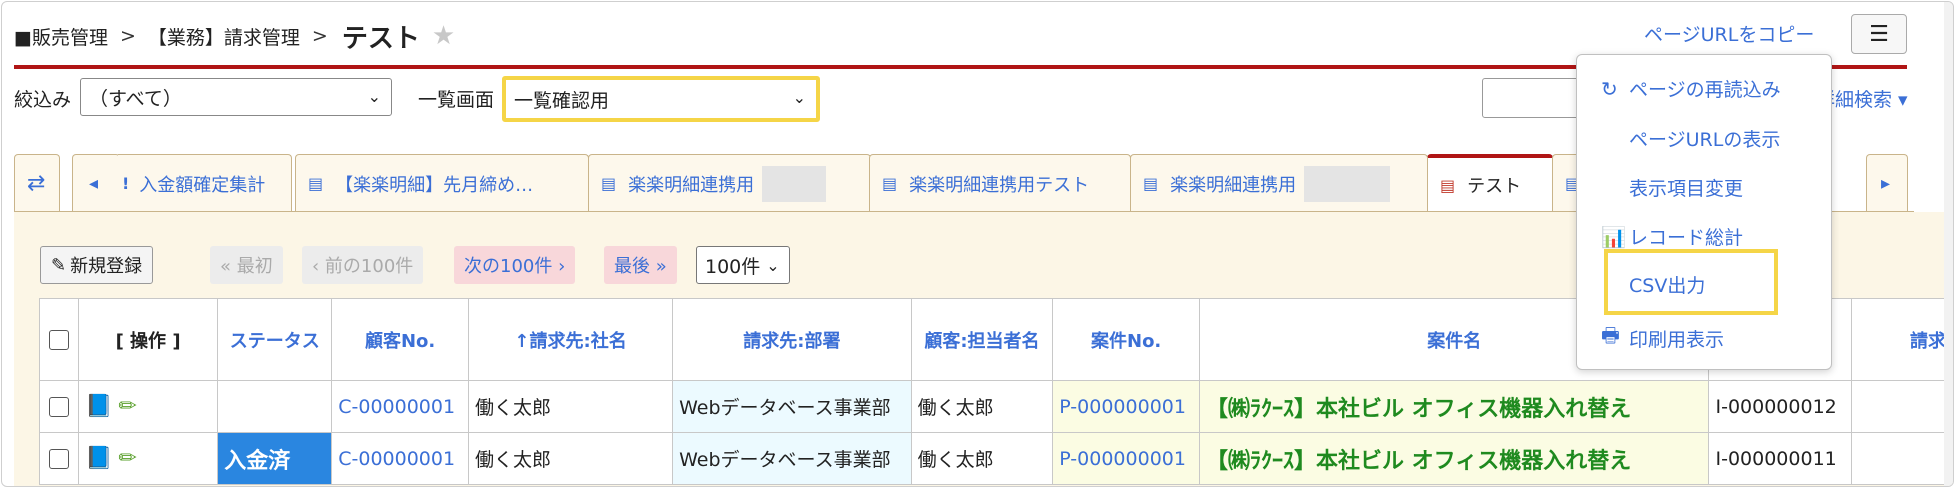 This screenshot has width=1957, height=490. Describe the element at coordinates (1902, 458) in the screenshot. I see `last-cell` at that location.